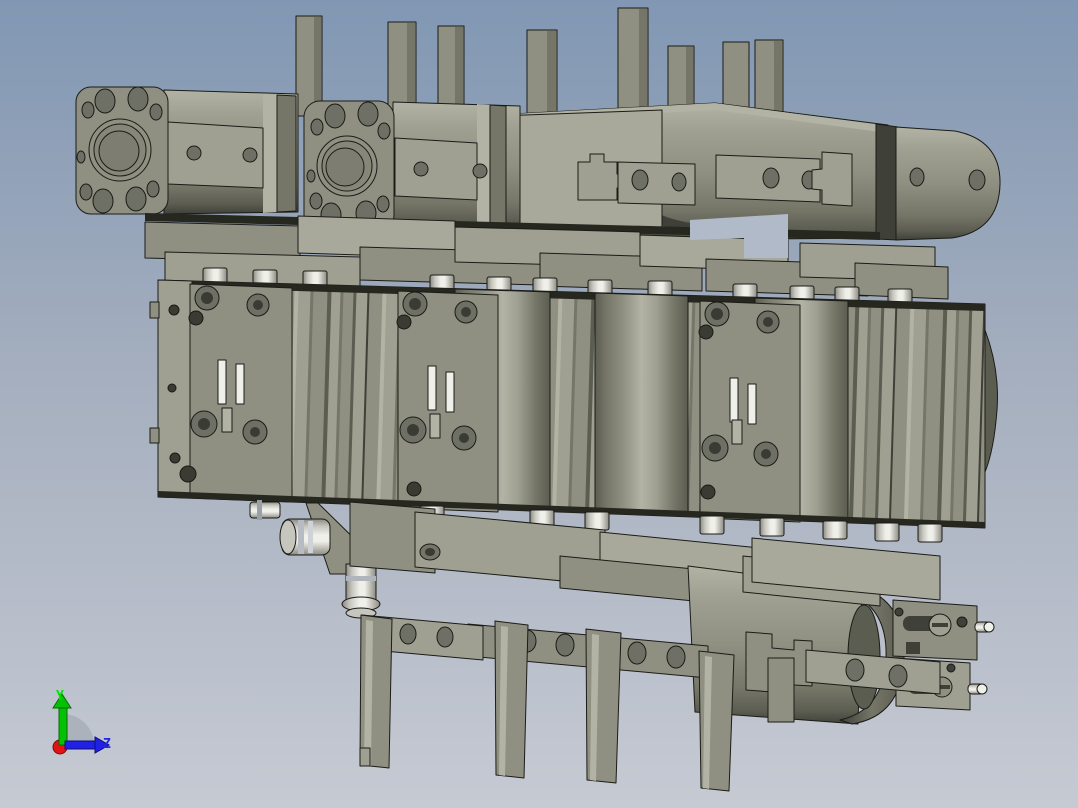  Describe the element at coordinates (107, 744) in the screenshot. I see `z-axis-label: Z` at that location.